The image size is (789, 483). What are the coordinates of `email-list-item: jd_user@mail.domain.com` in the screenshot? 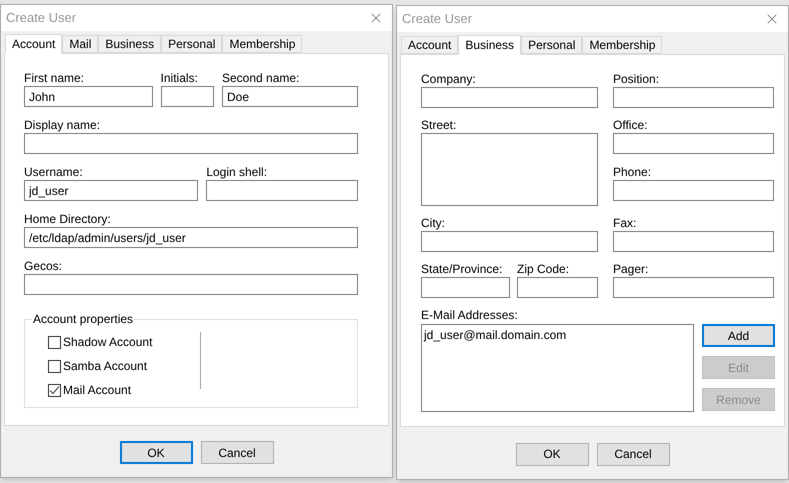 It's located at (557, 335).